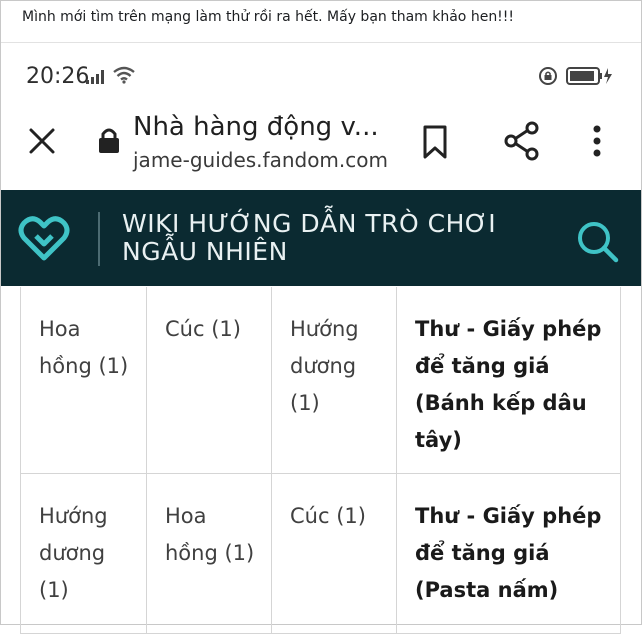  What do you see at coordinates (548, 76) in the screenshot?
I see `rotation-lock-icon` at bounding box center [548, 76].